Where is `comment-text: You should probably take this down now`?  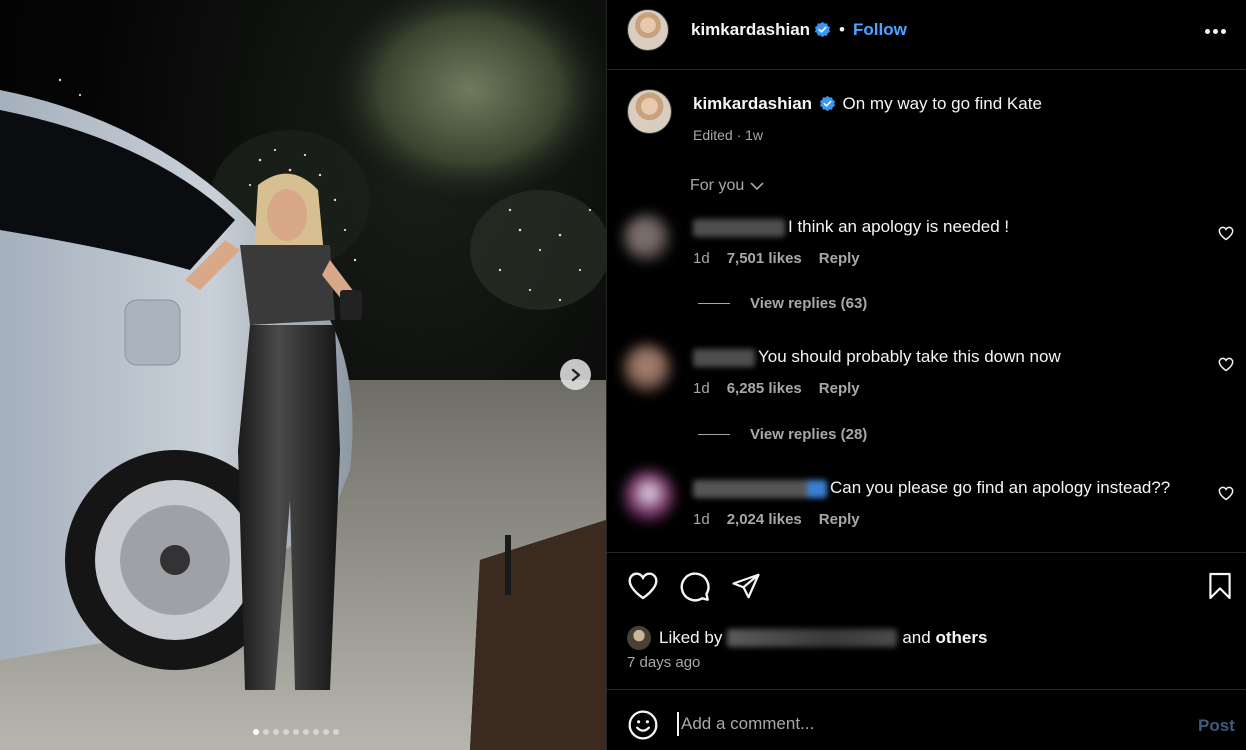 comment-text: You should probably take this down now is located at coordinates (909, 356).